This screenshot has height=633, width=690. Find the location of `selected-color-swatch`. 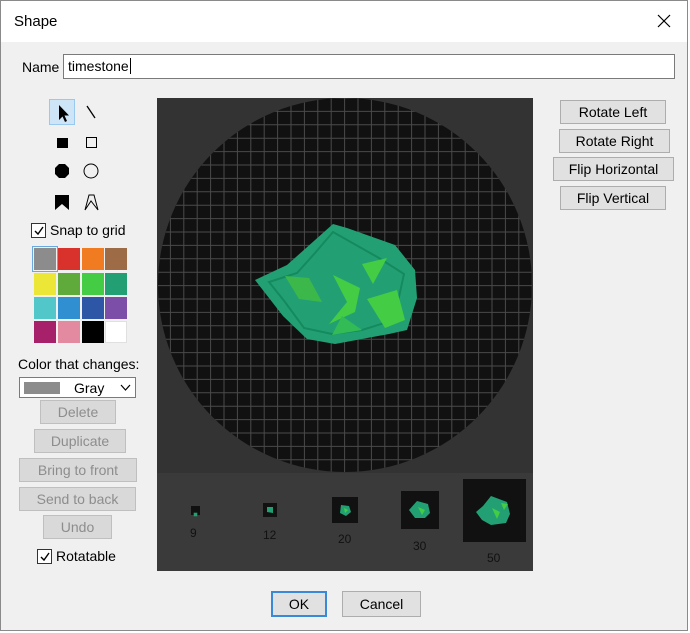

selected-color-swatch is located at coordinates (42, 388).